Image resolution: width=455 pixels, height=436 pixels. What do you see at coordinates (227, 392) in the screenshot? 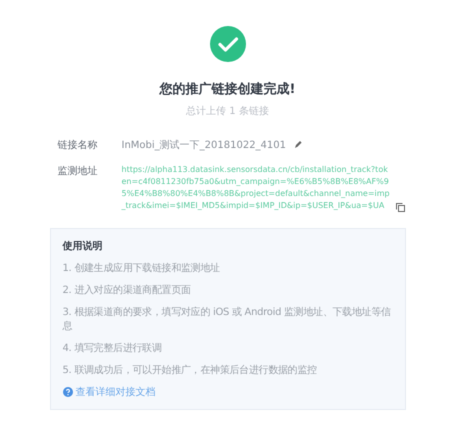
I see `docs-link: 查看详细对接文档` at bounding box center [227, 392].